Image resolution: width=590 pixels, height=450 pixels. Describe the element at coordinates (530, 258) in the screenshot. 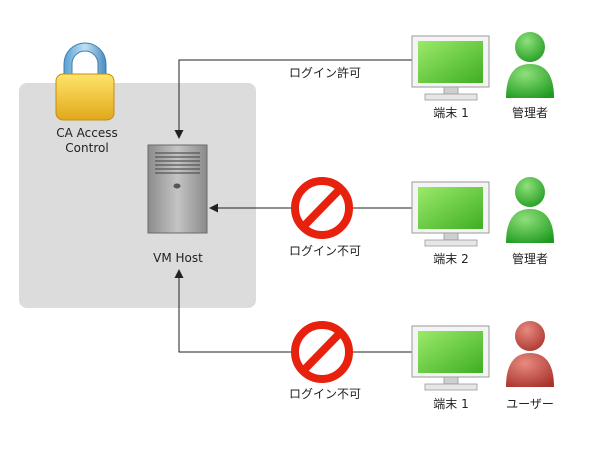

I see `connection-2-user: 管理者` at that location.